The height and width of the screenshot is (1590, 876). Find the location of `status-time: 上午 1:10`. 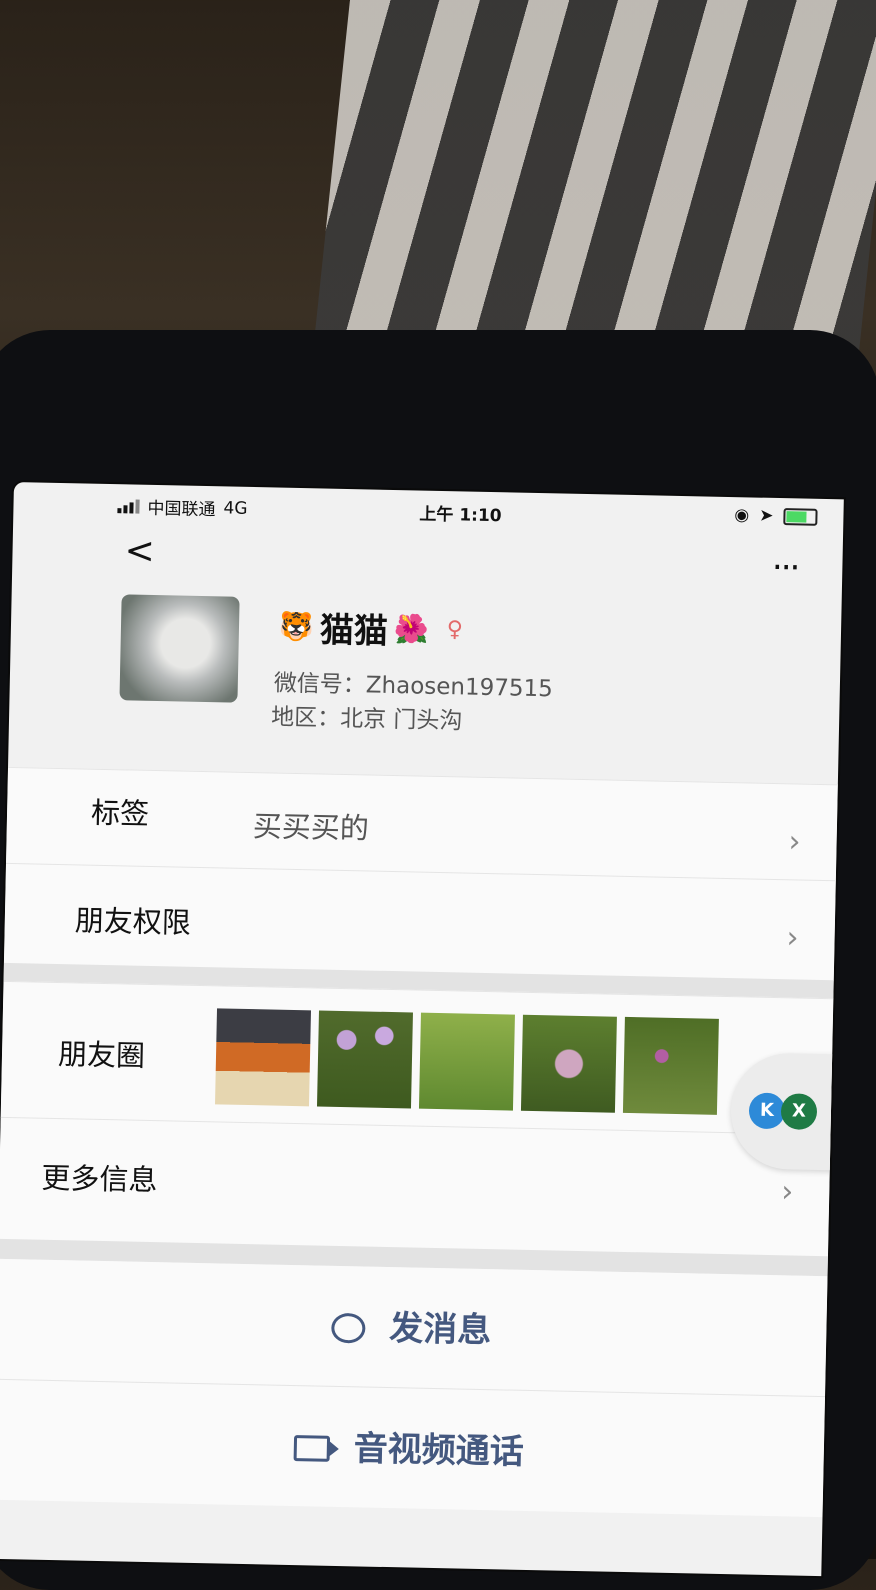

status-time: 上午 1:10 is located at coordinates (460, 515).